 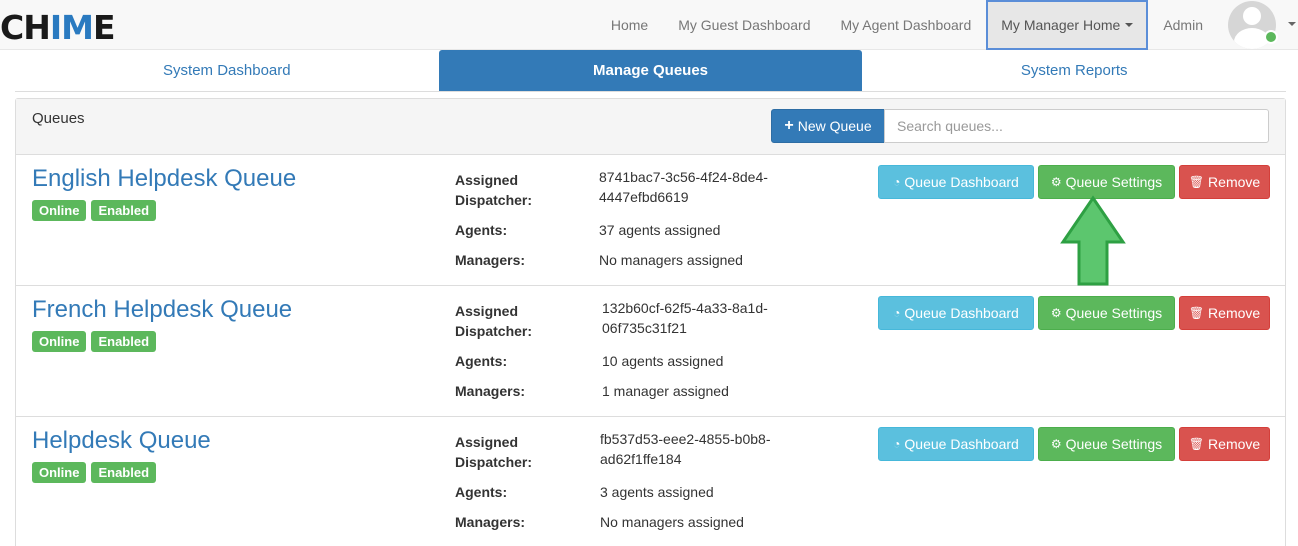 What do you see at coordinates (789, 125) in the screenshot?
I see `plus-icon: +` at bounding box center [789, 125].